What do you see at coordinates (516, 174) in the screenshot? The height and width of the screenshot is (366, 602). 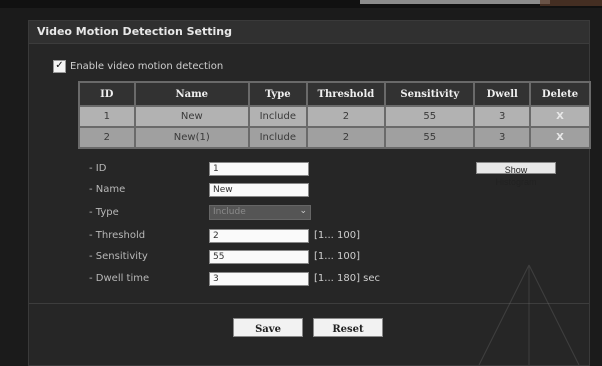 I see `show-histogram-button: Show Histogram` at bounding box center [516, 174].